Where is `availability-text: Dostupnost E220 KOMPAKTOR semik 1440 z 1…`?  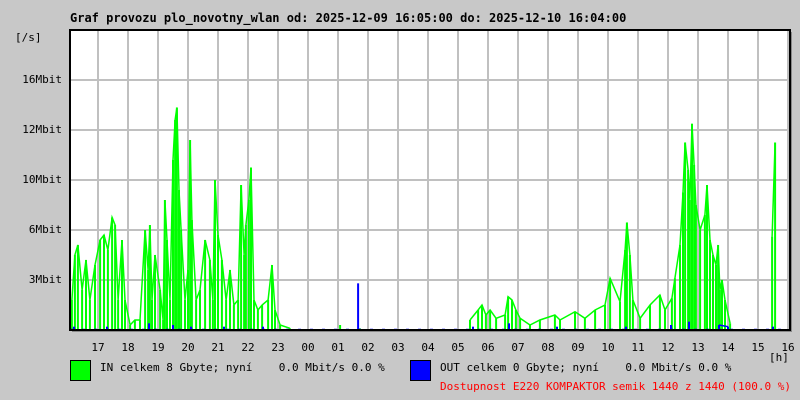
availability-text: Dostupnost E220 KOMPAKTOR semik 1440 z 1… is located at coordinates (615, 386).